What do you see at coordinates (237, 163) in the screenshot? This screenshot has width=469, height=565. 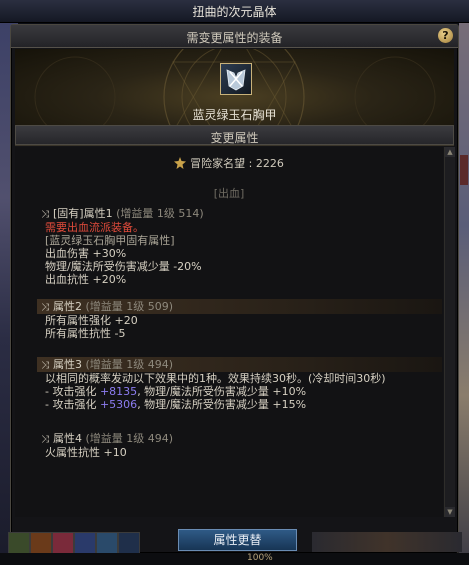 I see `fame-label: 冒险家名望 : 2226` at bounding box center [237, 163].